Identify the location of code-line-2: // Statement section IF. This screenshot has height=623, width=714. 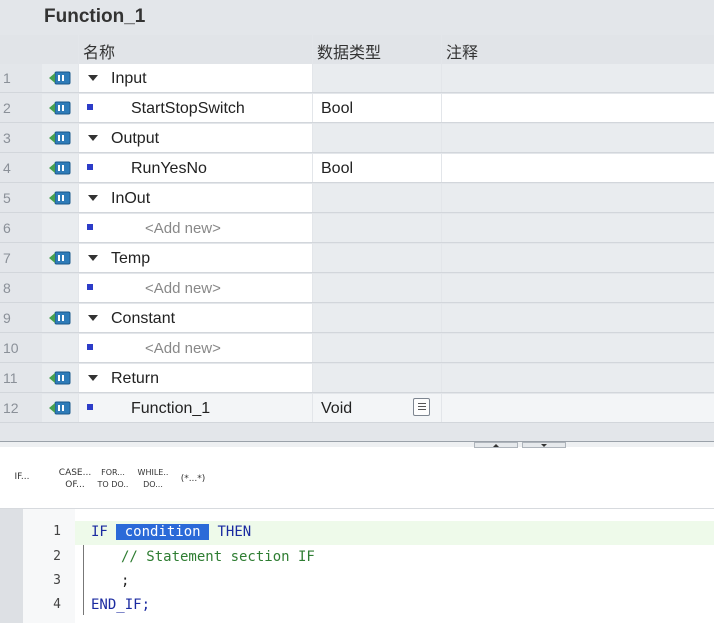
(394, 558).